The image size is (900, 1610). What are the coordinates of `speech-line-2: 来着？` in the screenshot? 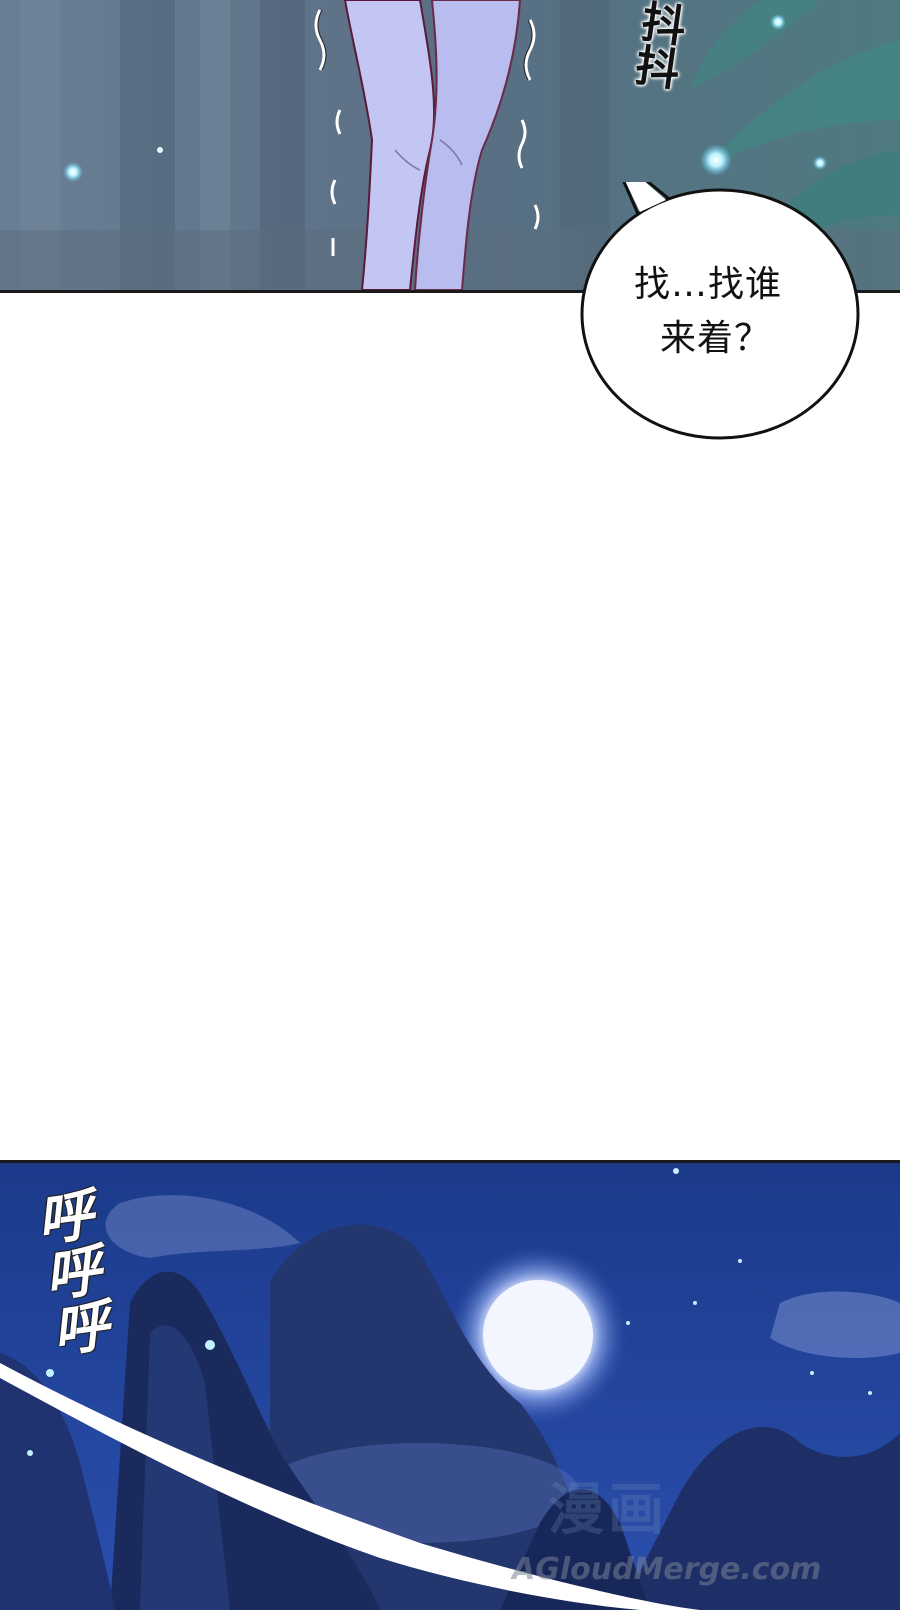 It's located at (716, 338).